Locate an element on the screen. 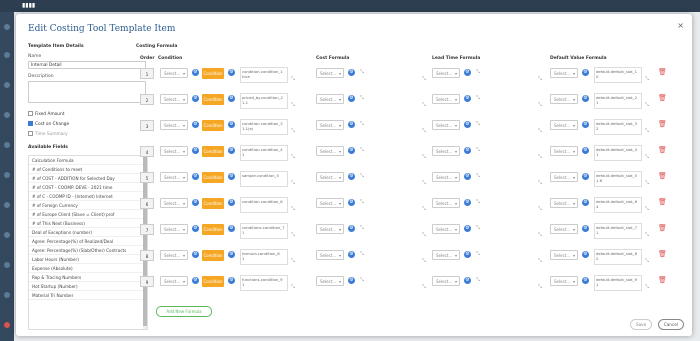  checkbox-box is located at coordinates (30, 133).